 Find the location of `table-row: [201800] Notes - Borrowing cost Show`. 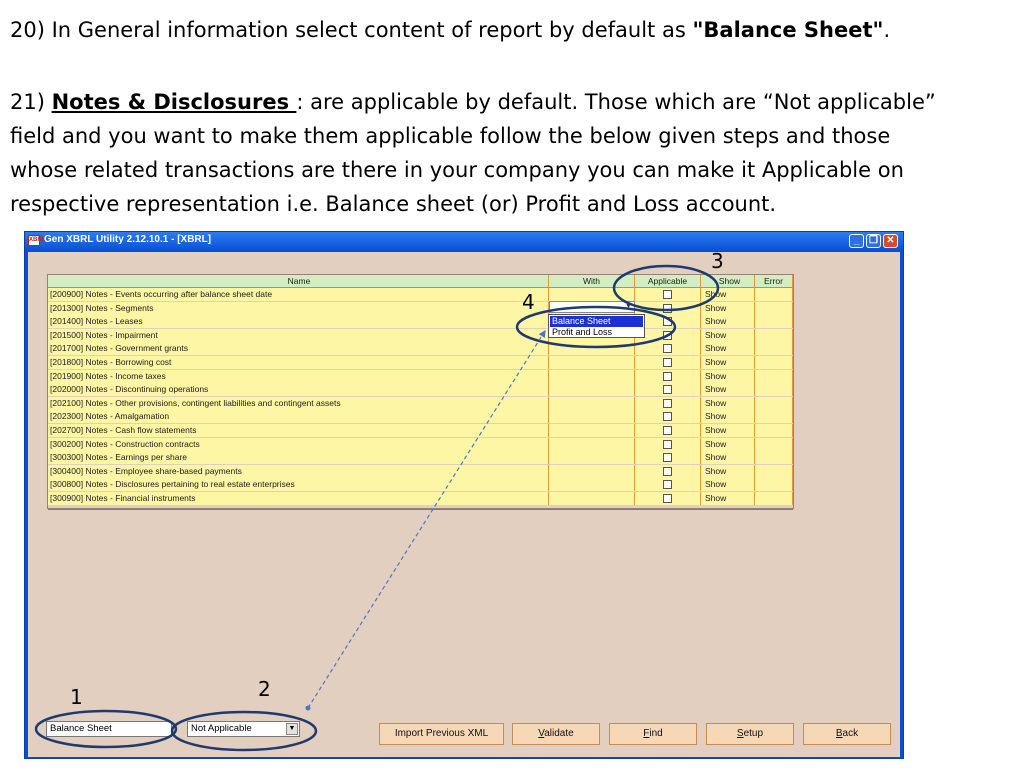

table-row: [201800] Notes - Borrowing cost Show is located at coordinates (420, 362).